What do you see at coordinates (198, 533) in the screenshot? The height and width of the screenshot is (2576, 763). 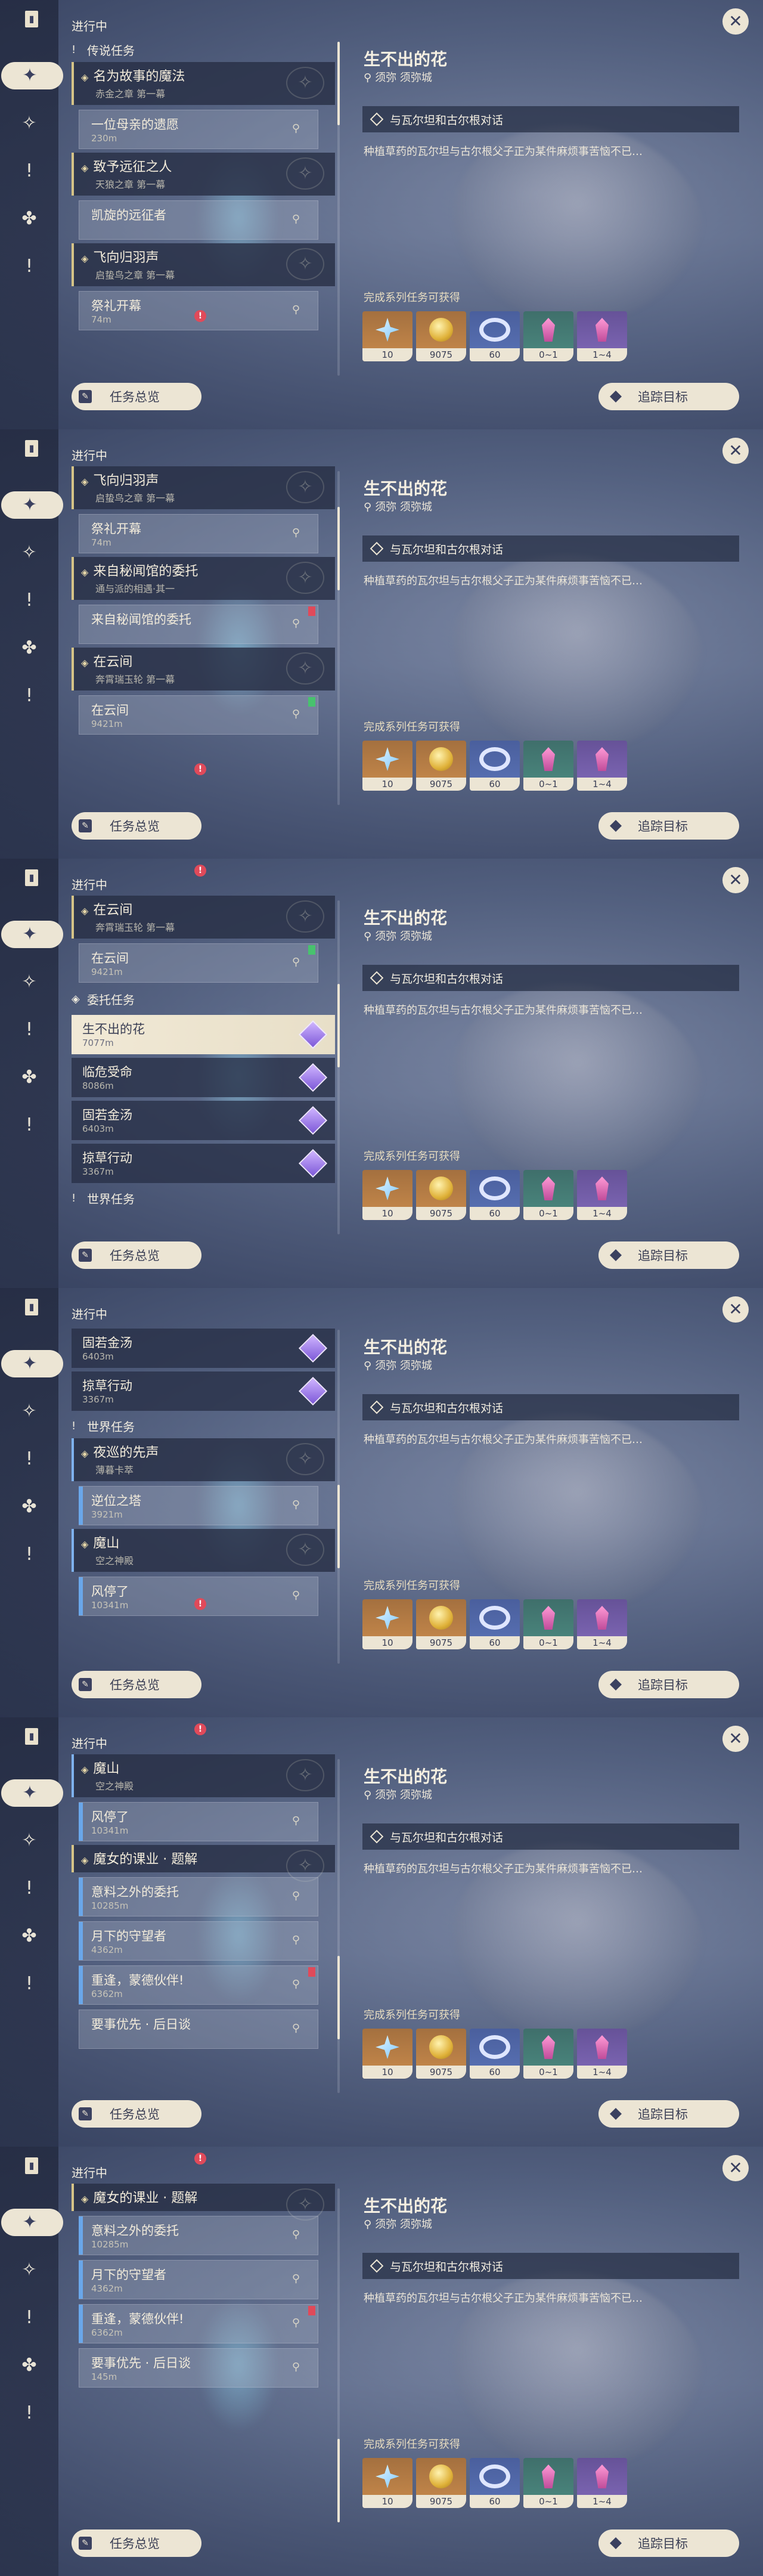 I see `quest-step: 祭礼开幕 74m ⚲` at bounding box center [198, 533].